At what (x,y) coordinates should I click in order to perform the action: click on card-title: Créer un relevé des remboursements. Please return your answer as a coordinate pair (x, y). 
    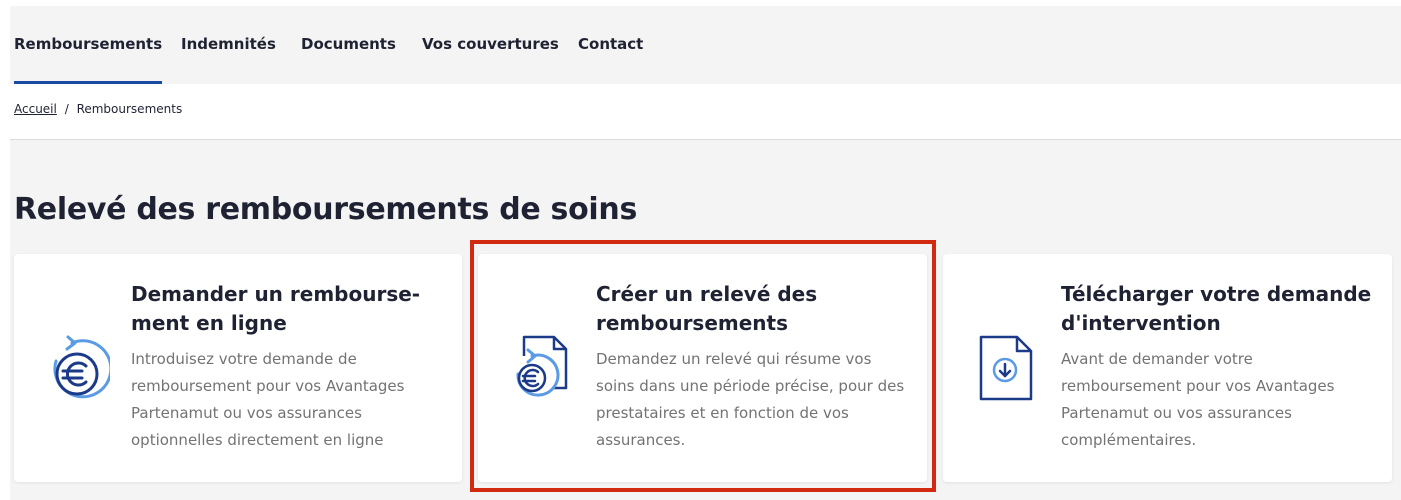
    Looking at the image, I should click on (707, 308).